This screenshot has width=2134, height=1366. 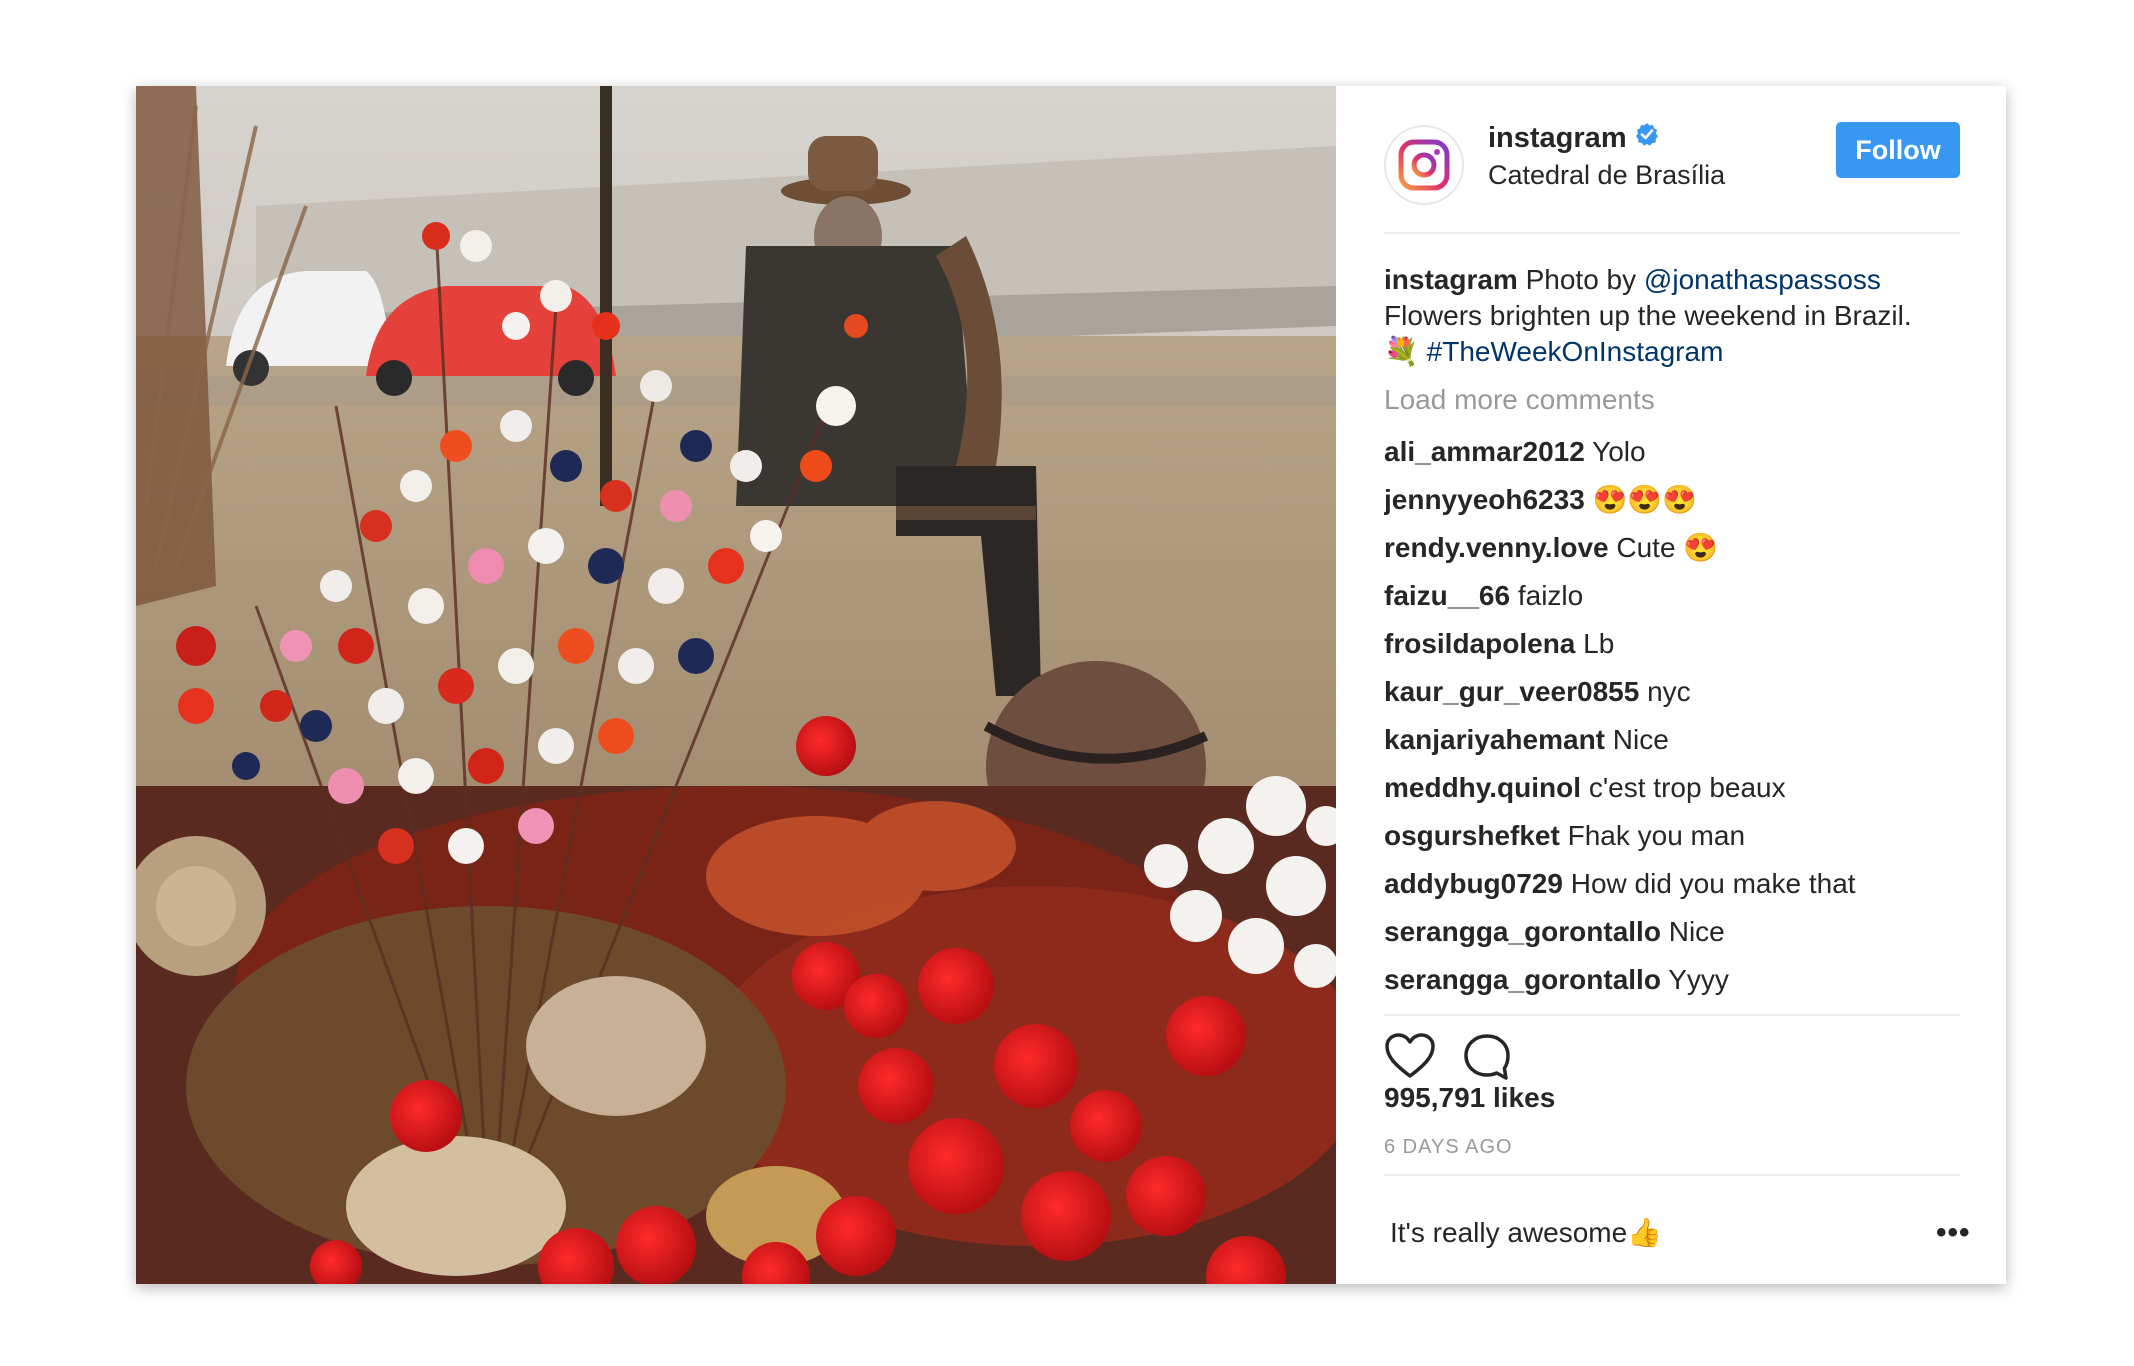 I want to click on comment-row: rendy.venny.love Cute 😍, so click(x=1672, y=552).